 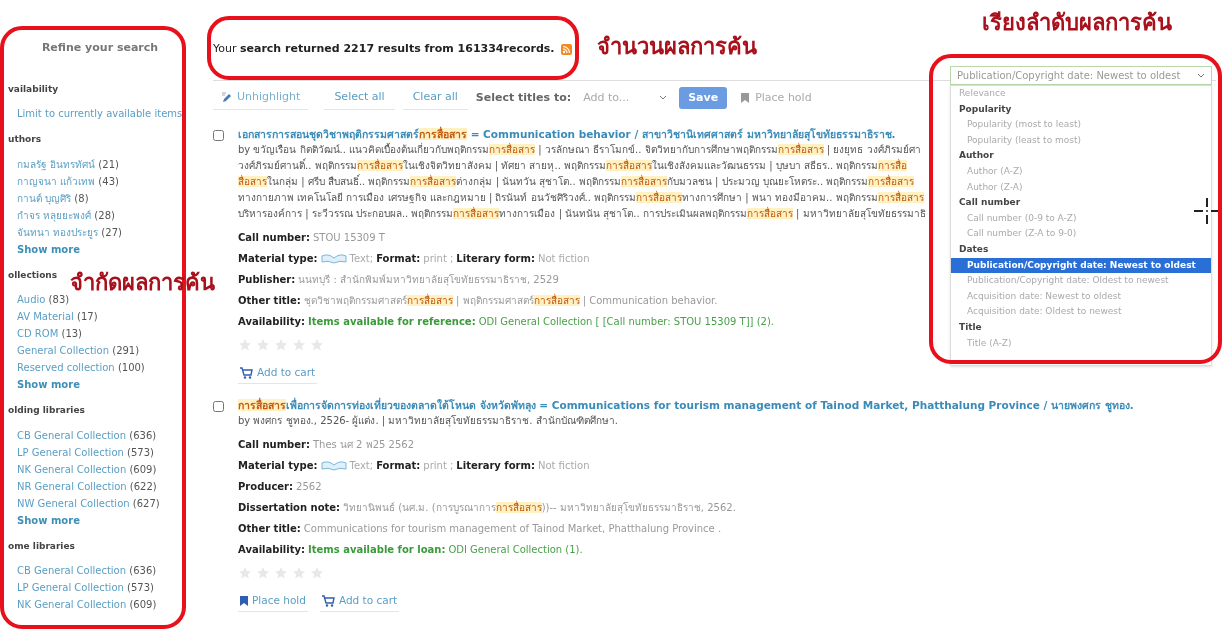 I want to click on facet-link: NR General Collection (622), so click(x=87, y=486).